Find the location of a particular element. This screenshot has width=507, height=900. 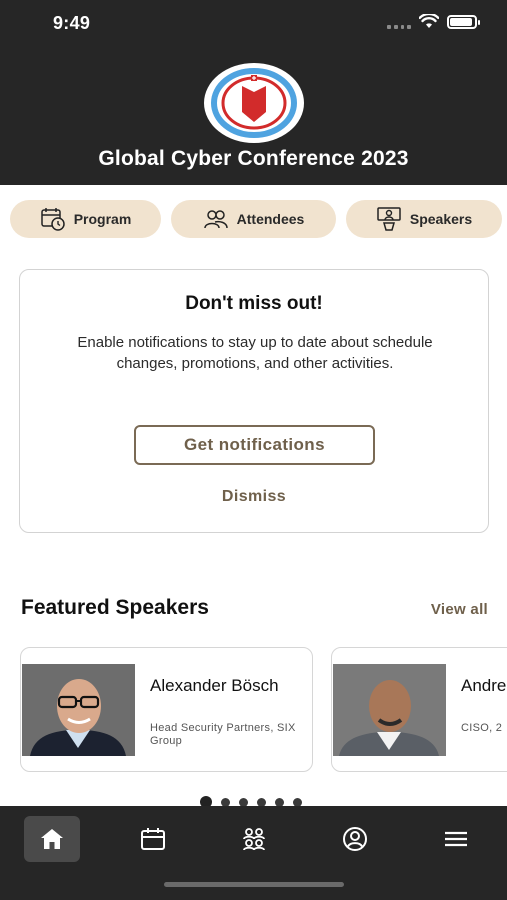

wifi-icon is located at coordinates (429, 21).